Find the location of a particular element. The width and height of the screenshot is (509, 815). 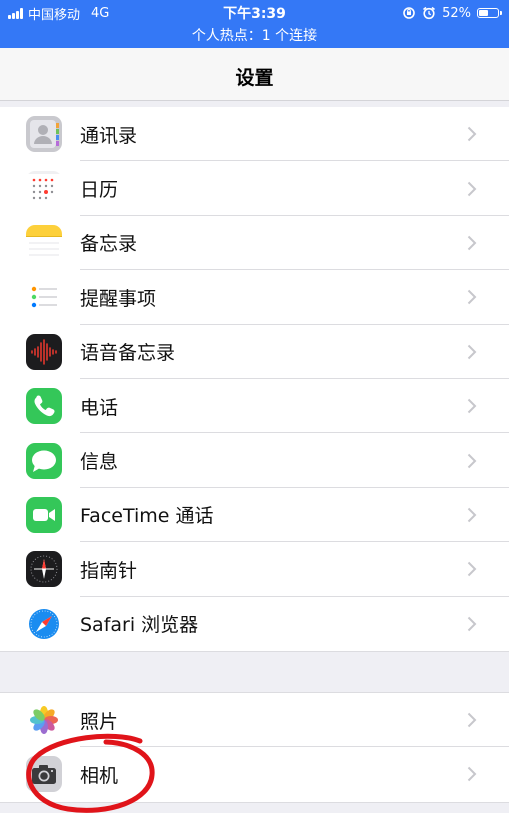

settings-row-label: FaceTime 通话 is located at coordinates (147, 516).